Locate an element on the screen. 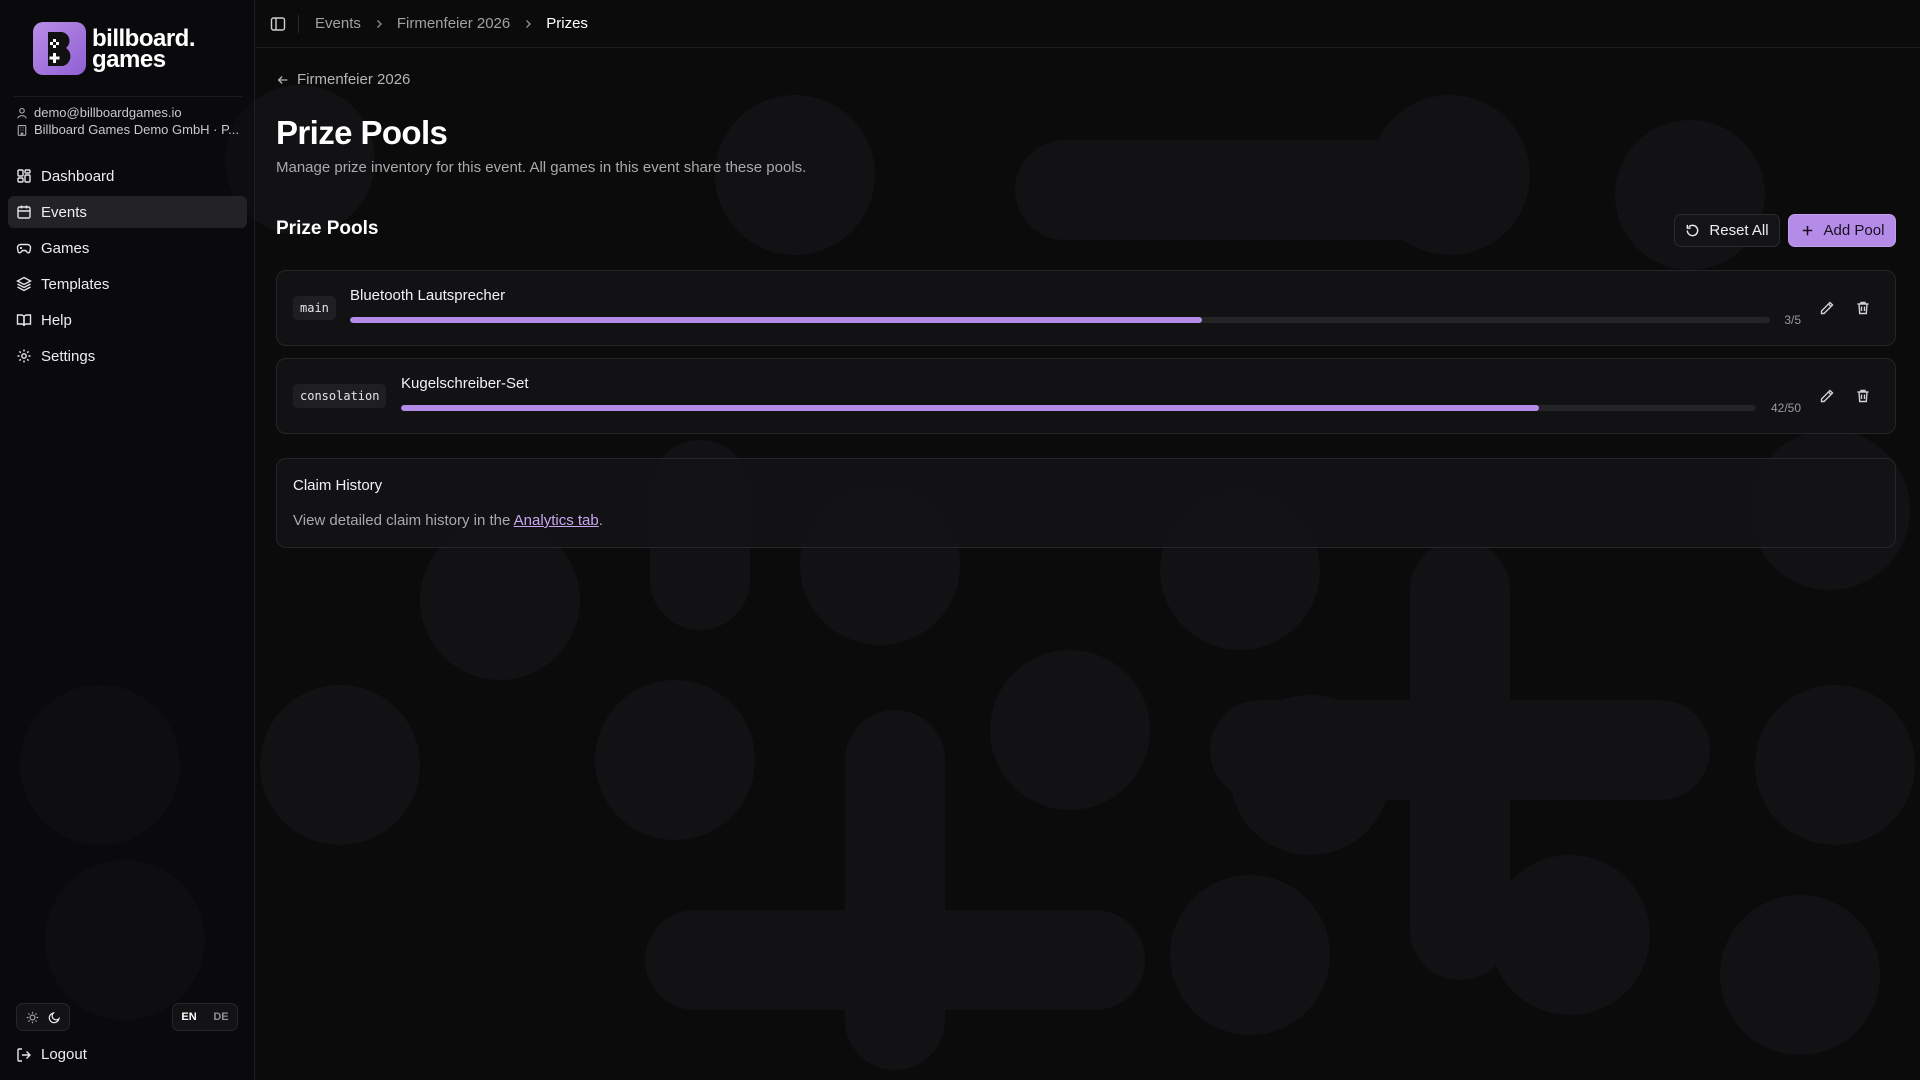 The image size is (1920, 1080). add-pool-label: Add Pool is located at coordinates (1854, 230).